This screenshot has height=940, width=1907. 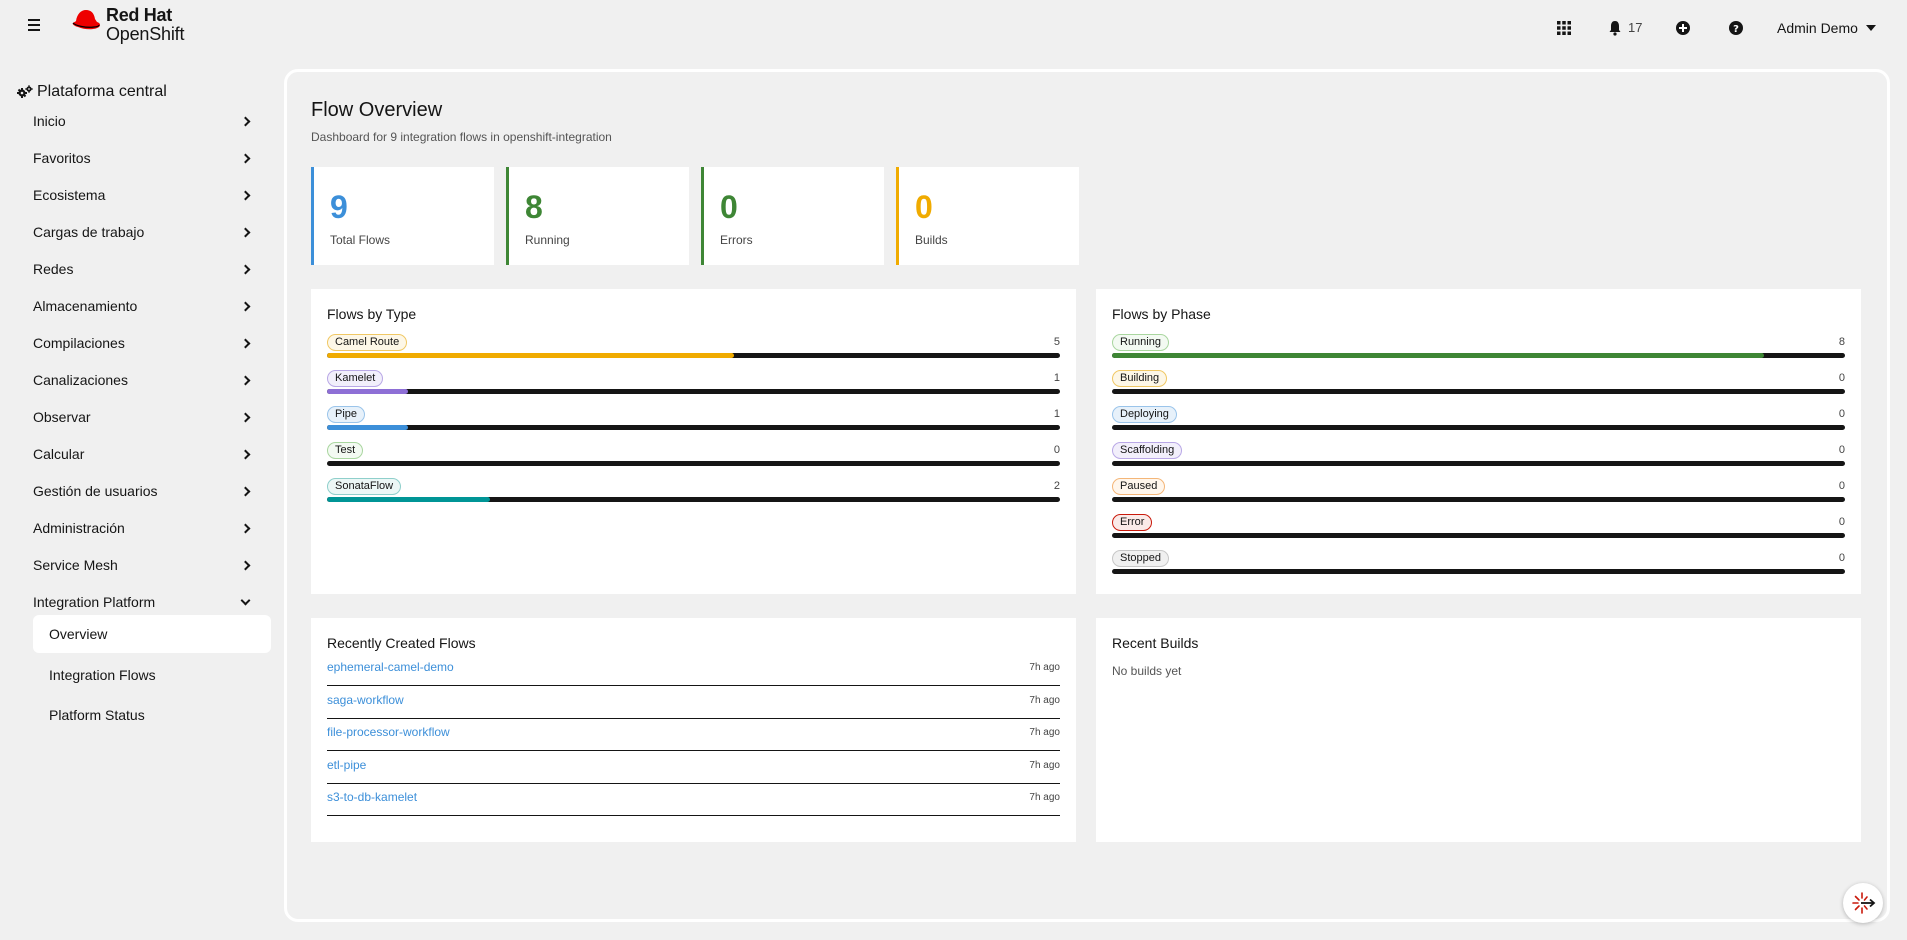 I want to click on nav-item-administracion: Administración, so click(x=143, y=528).